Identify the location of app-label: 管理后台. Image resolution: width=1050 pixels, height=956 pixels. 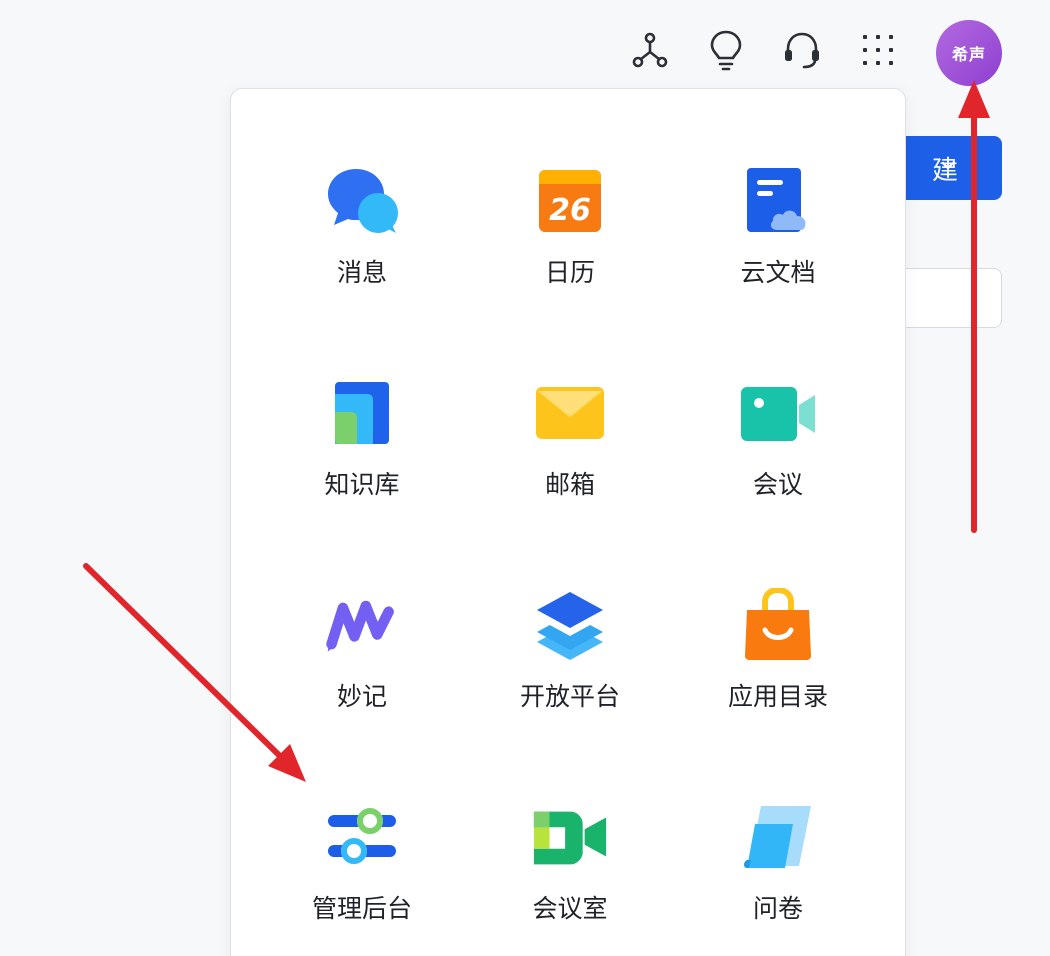
(361, 908).